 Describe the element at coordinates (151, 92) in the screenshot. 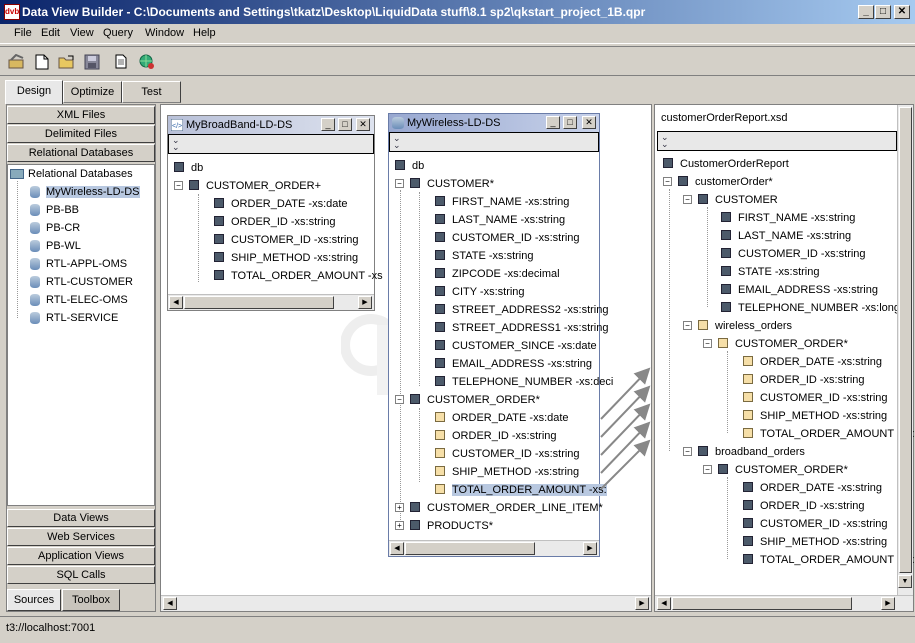

I see `tab-test: Test` at that location.